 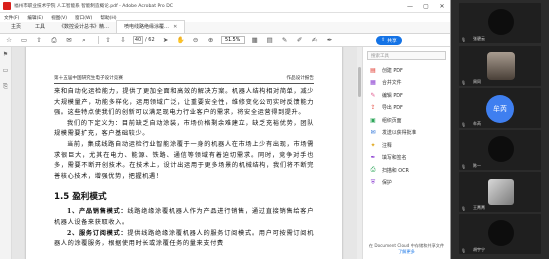 What do you see at coordinates (406, 120) in the screenshot?
I see `tool-item: ▣ 组织页面` at bounding box center [406, 120].